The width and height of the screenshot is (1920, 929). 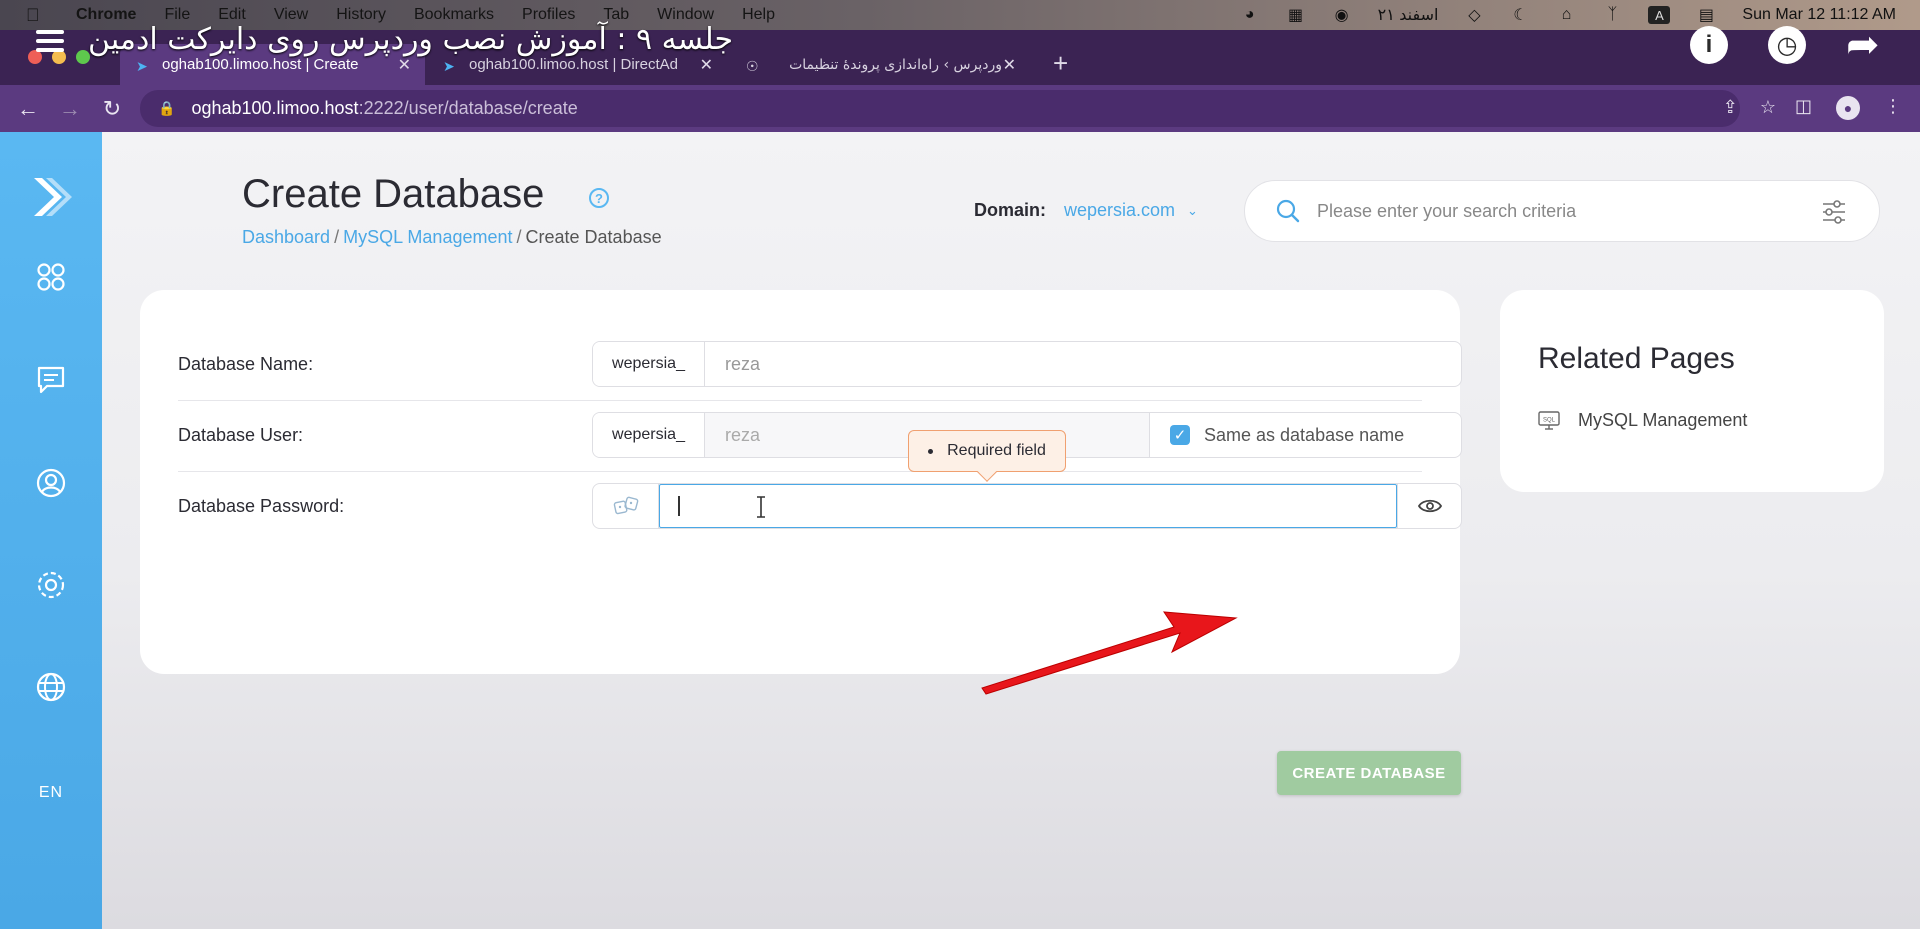 I want to click on sidebar: EN, so click(x=51, y=530).